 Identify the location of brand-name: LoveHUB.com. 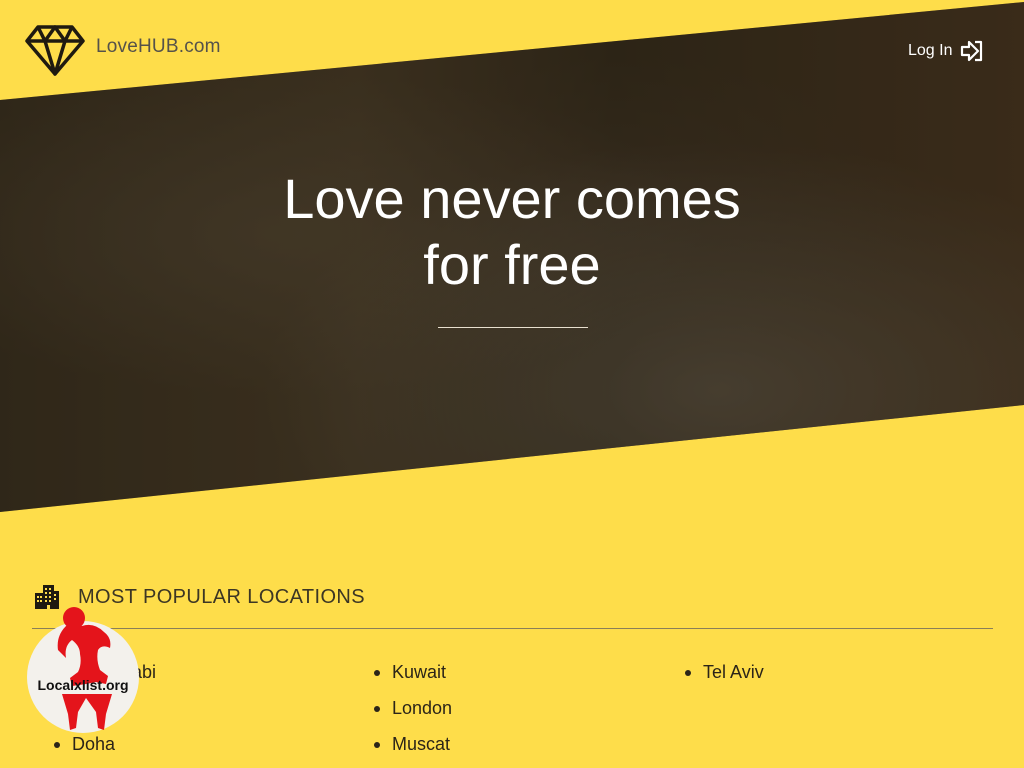
(158, 47).